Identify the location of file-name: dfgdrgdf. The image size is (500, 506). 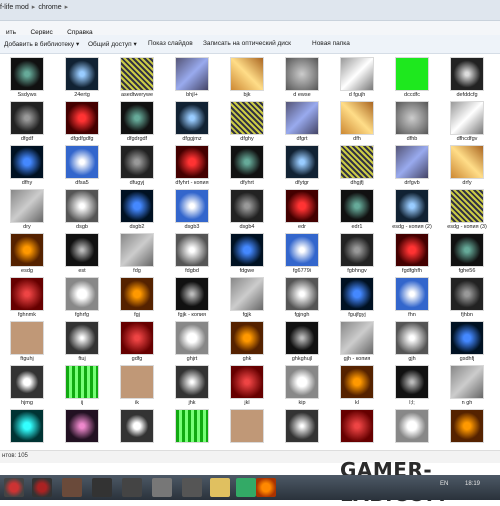
(137, 139).